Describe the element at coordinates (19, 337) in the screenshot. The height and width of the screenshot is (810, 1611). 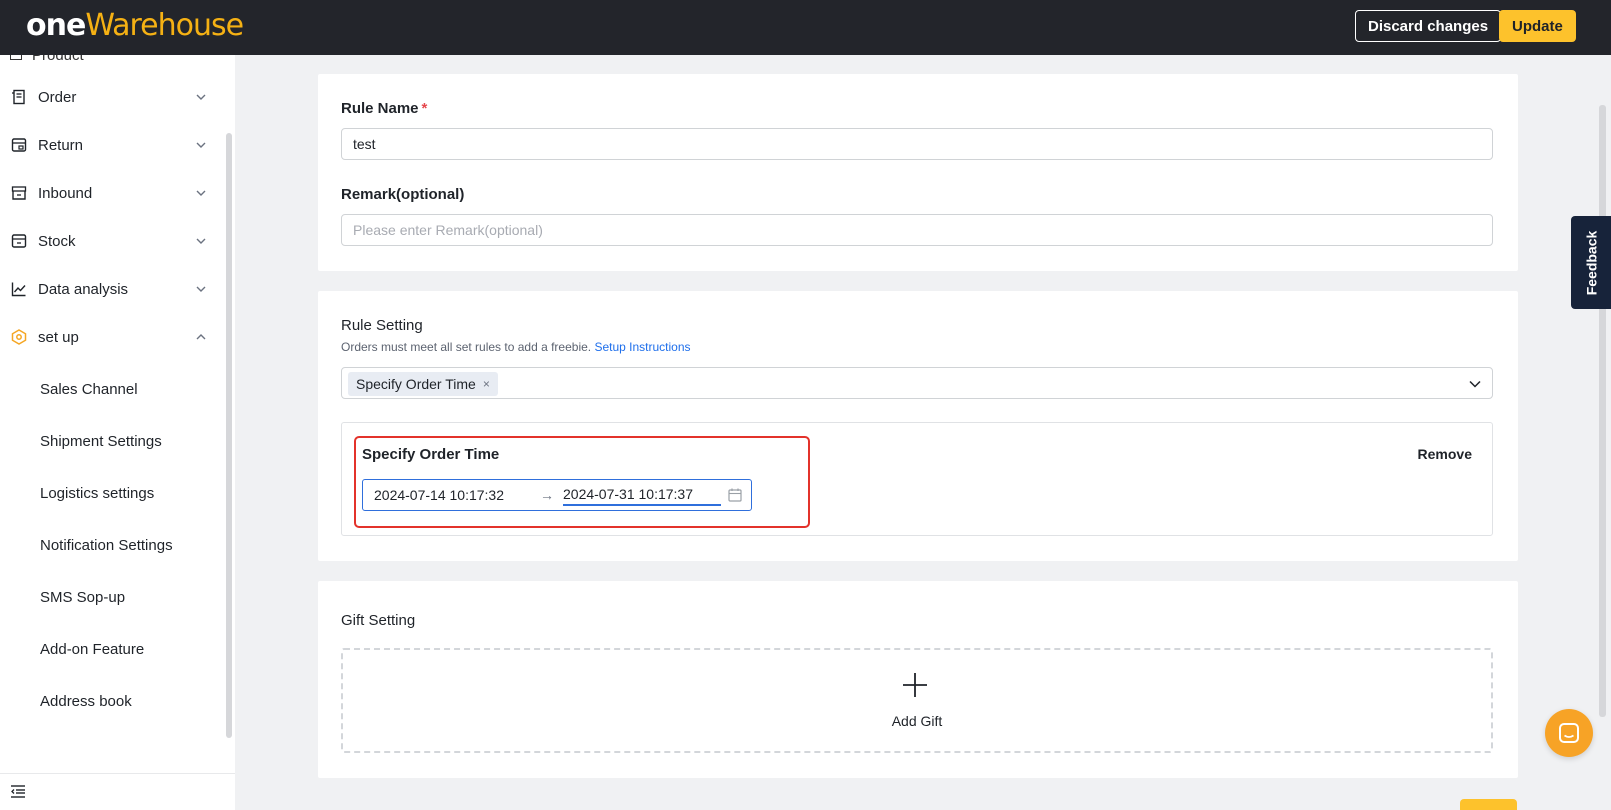
I see `setup-icon` at that location.